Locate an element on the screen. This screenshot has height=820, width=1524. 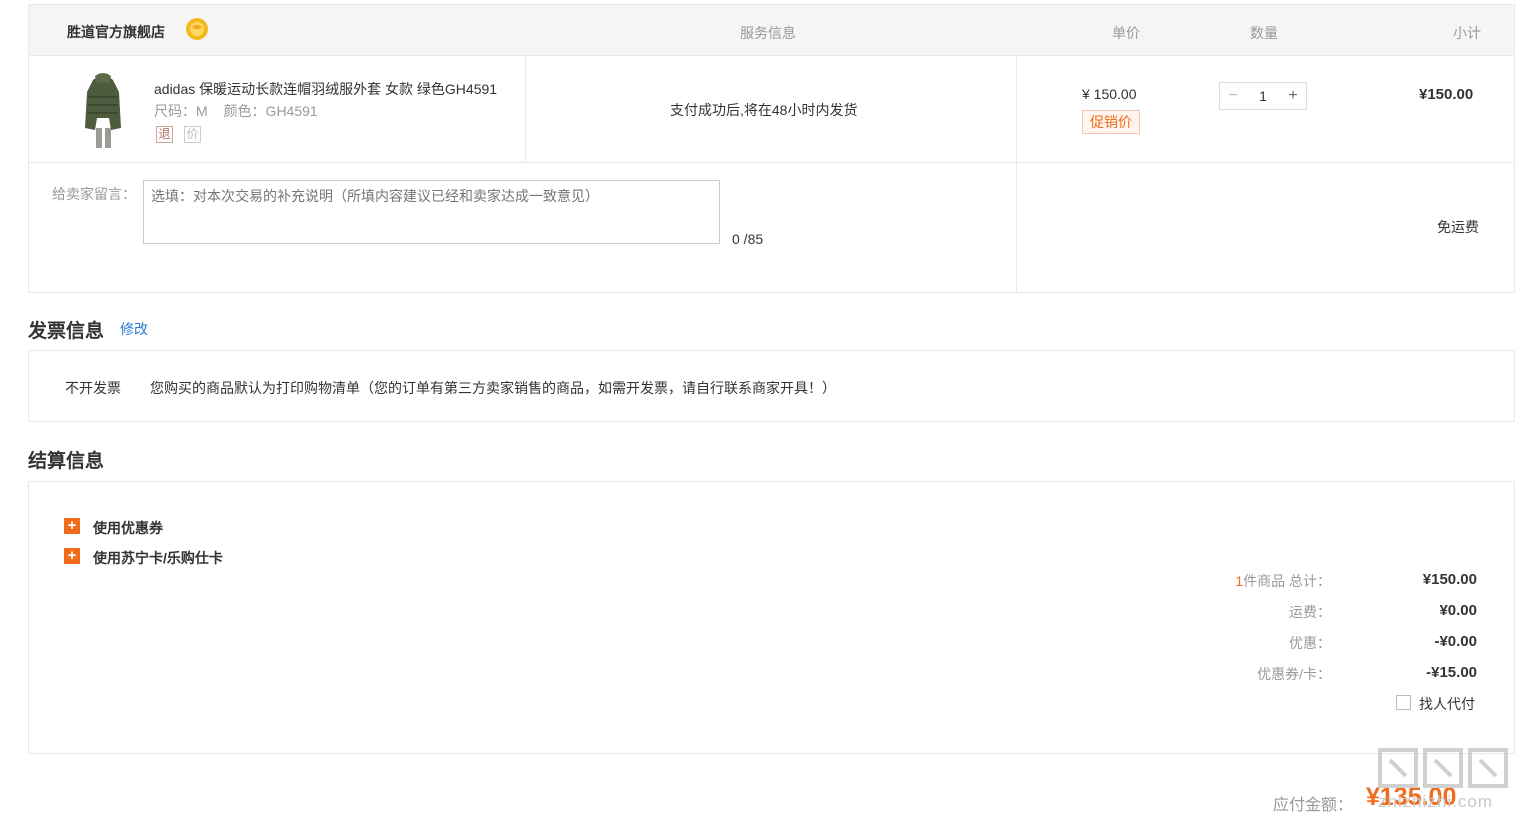
use-coupon-label: 使用优惠券 is located at coordinates (128, 528).